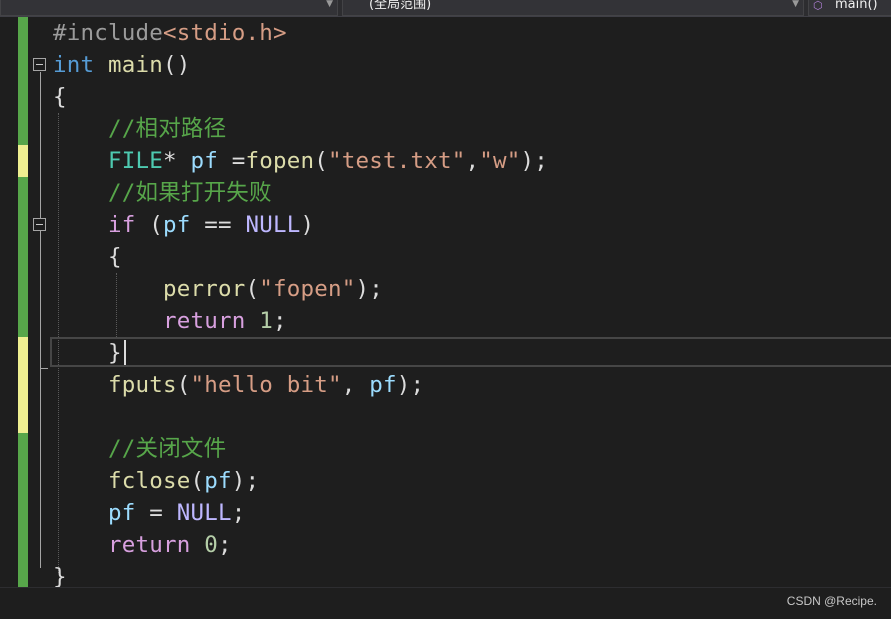 The width and height of the screenshot is (891, 619). What do you see at coordinates (167, 129) in the screenshot?
I see `code-token: //相对路径` at bounding box center [167, 129].